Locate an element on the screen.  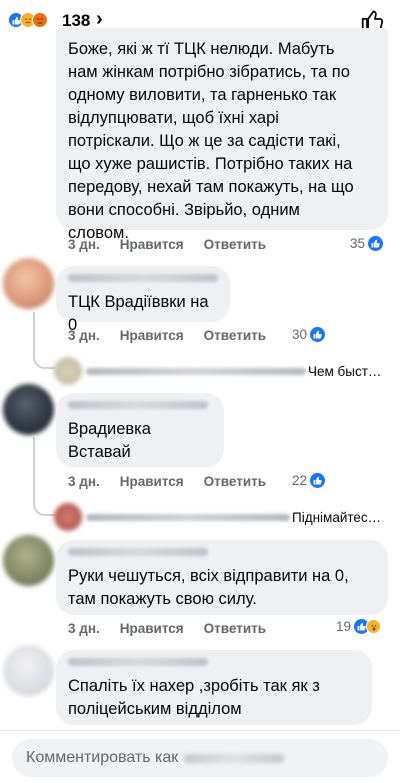
reaction-count: 35 is located at coordinates (358, 243).